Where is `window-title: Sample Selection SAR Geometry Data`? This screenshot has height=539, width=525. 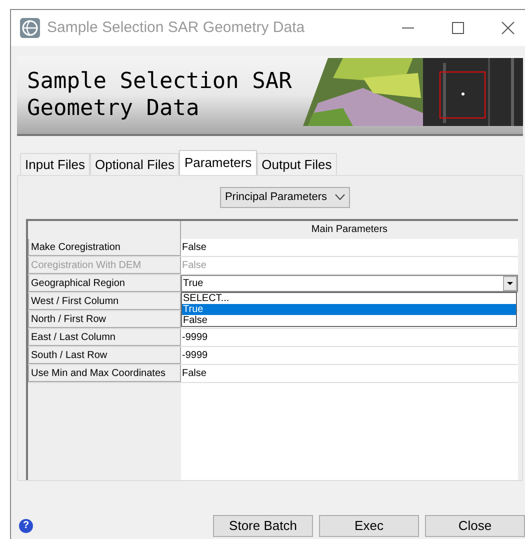
window-title: Sample Selection SAR Geometry Data is located at coordinates (176, 28).